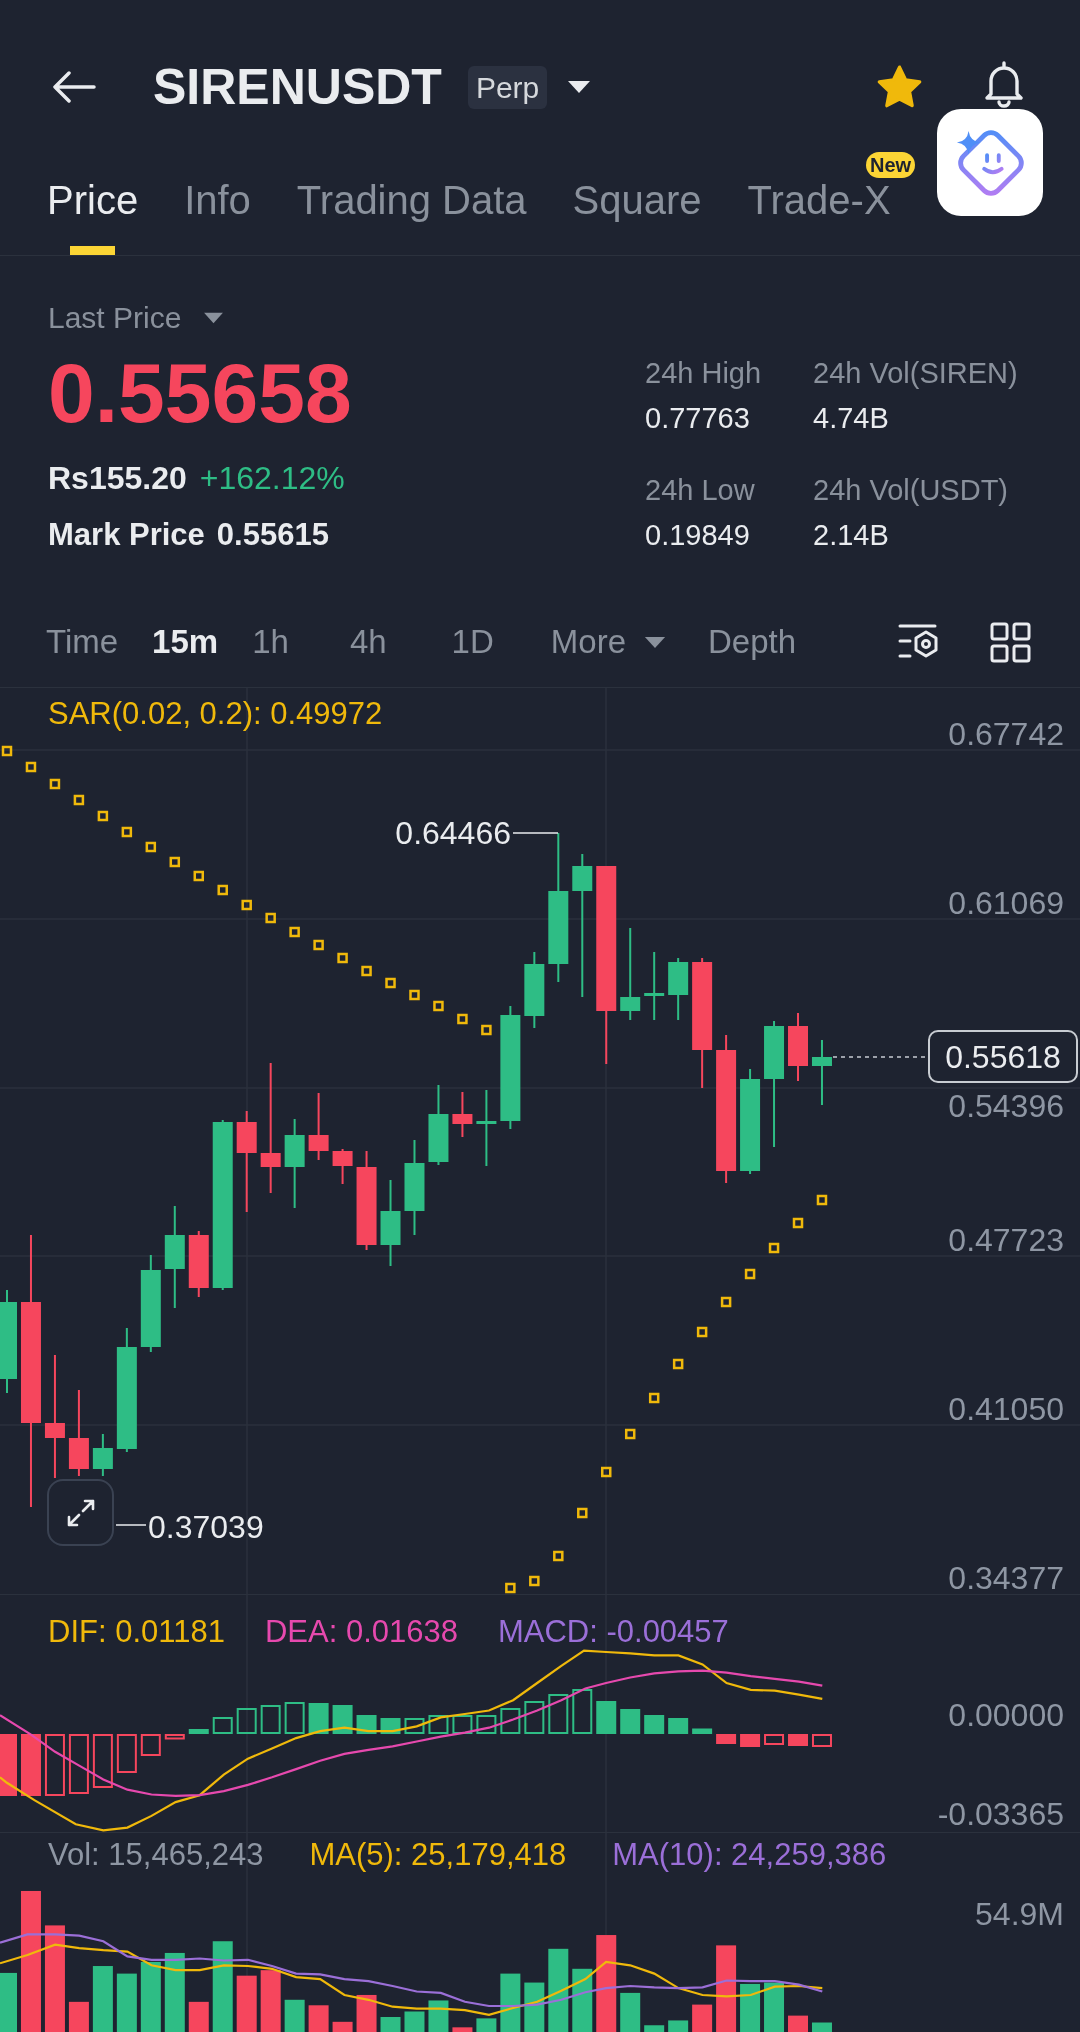 This screenshot has width=1080, height=2032. Describe the element at coordinates (472, 642) in the screenshot. I see `interval-tab: 1D` at that location.